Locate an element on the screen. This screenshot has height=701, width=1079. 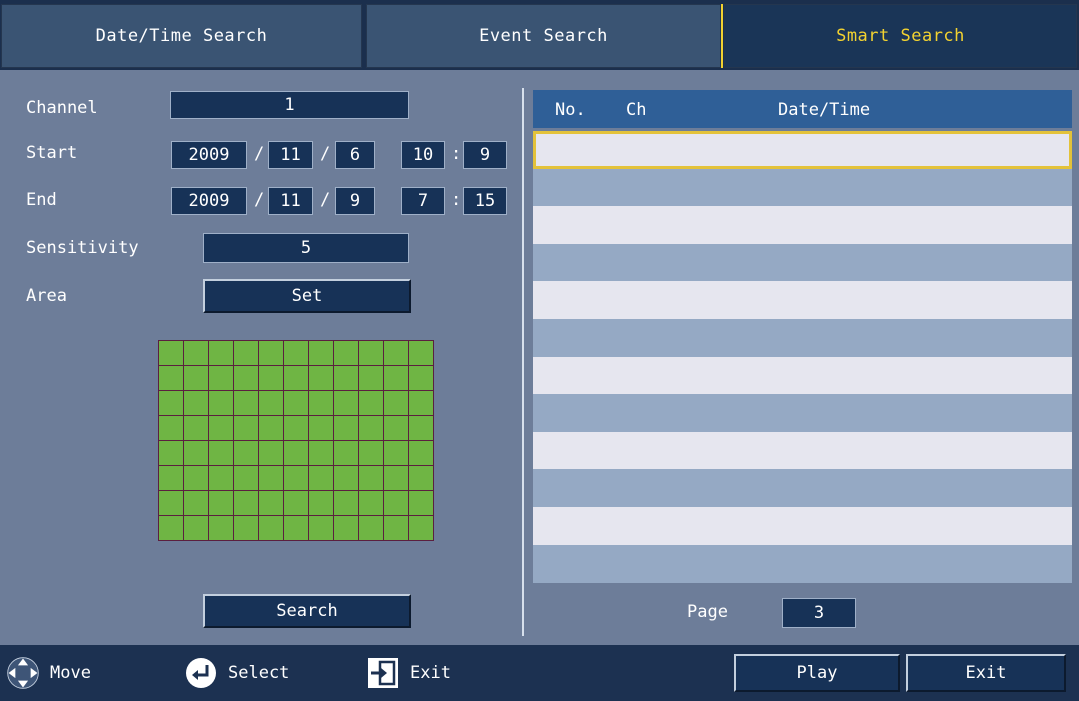
start-minute-field: 9 is located at coordinates (485, 155).